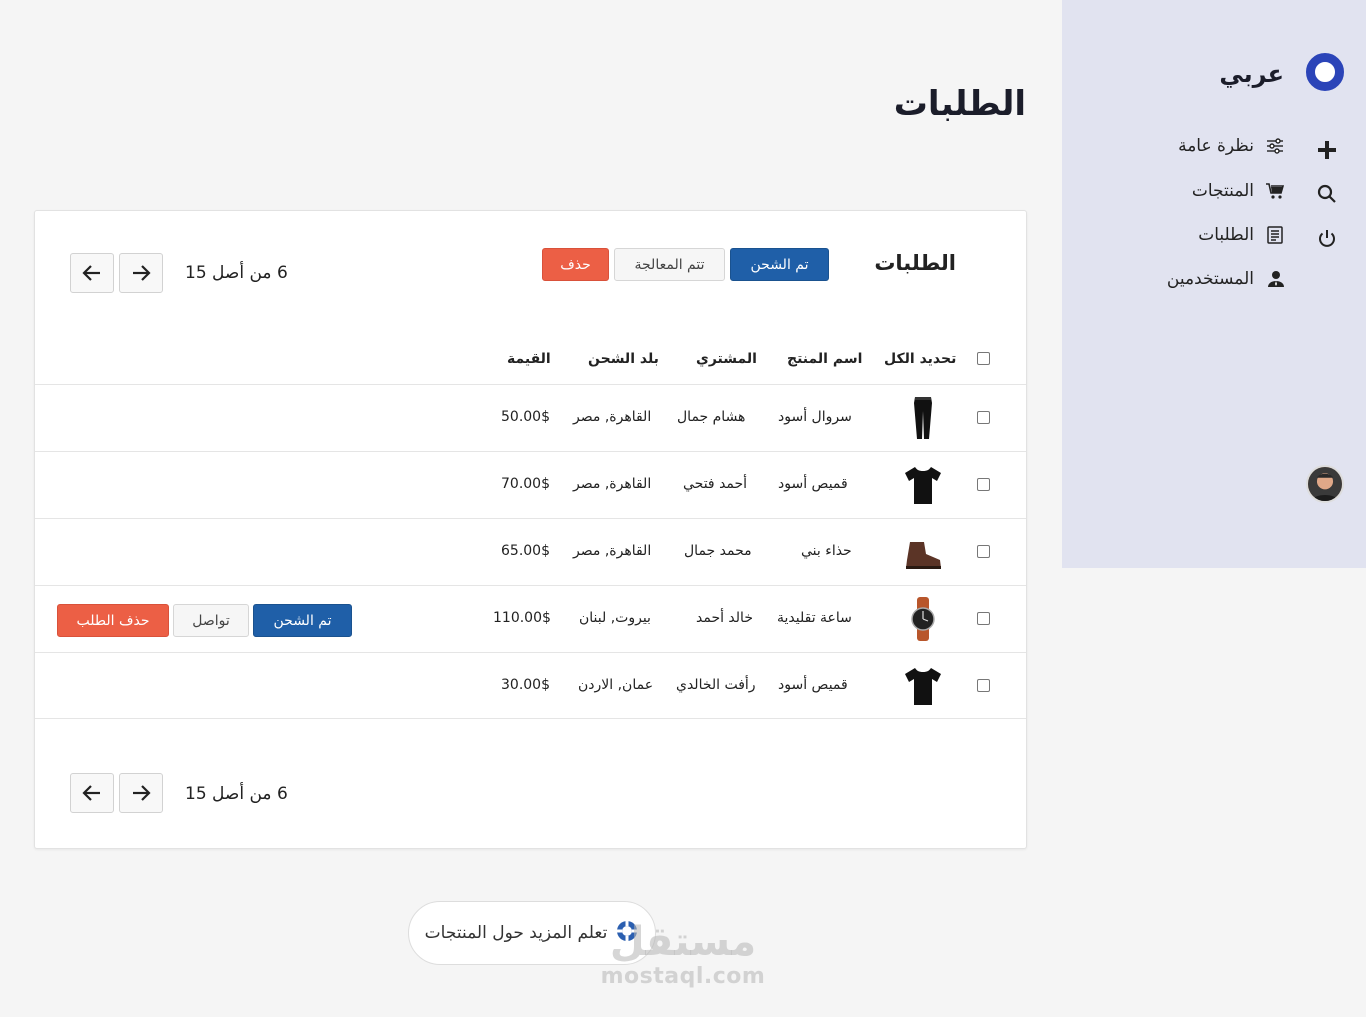 This screenshot has height=1017, width=1366. I want to click on watermark-logo: مستقل mostaql.com, so click(683, 954).